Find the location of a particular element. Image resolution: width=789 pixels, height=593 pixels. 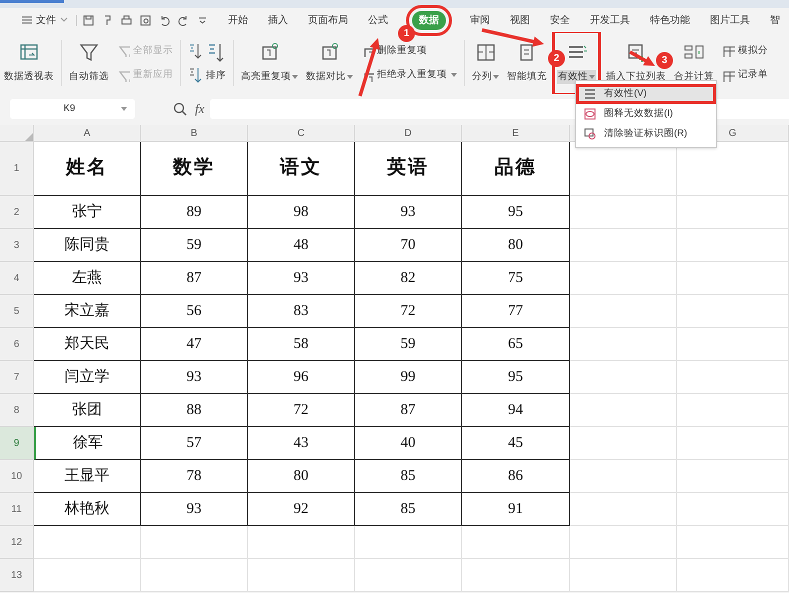

column-header: E is located at coordinates (516, 133).